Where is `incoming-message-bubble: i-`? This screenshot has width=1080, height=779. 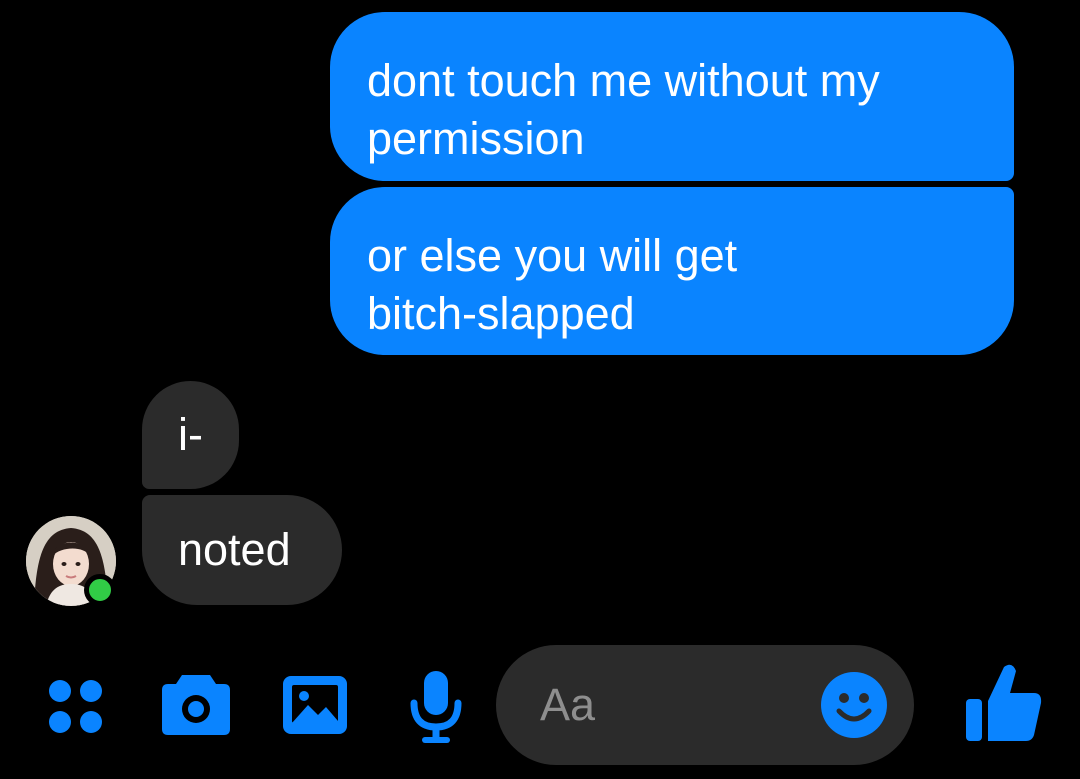 incoming-message-bubble: i- is located at coordinates (190, 435).